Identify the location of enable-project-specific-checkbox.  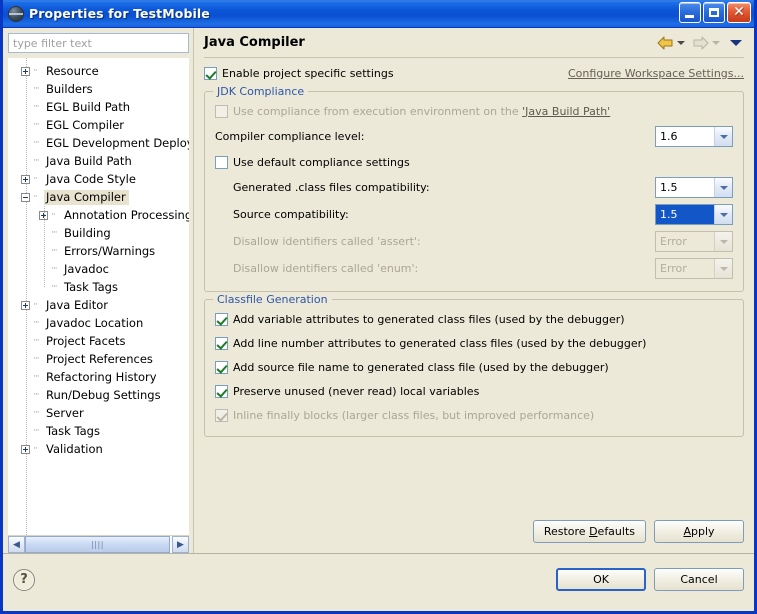
(210, 73).